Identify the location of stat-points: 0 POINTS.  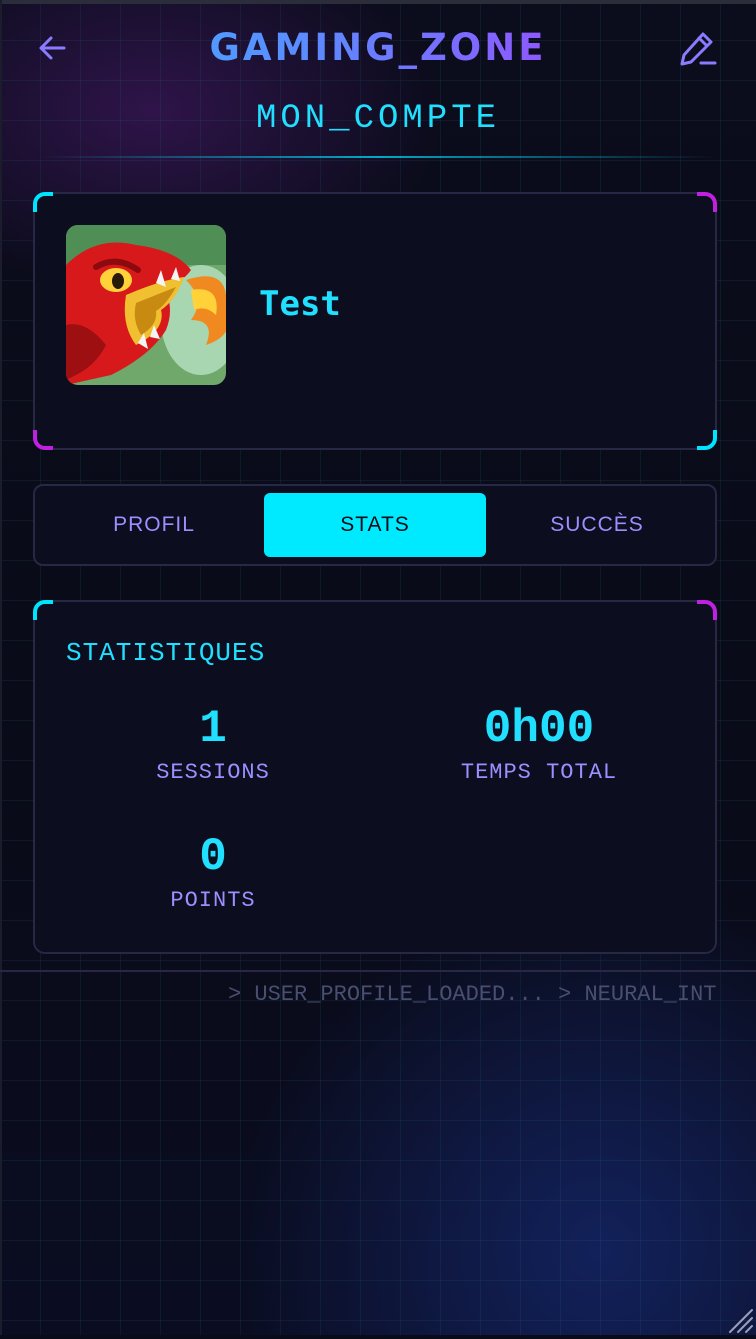
(213, 871).